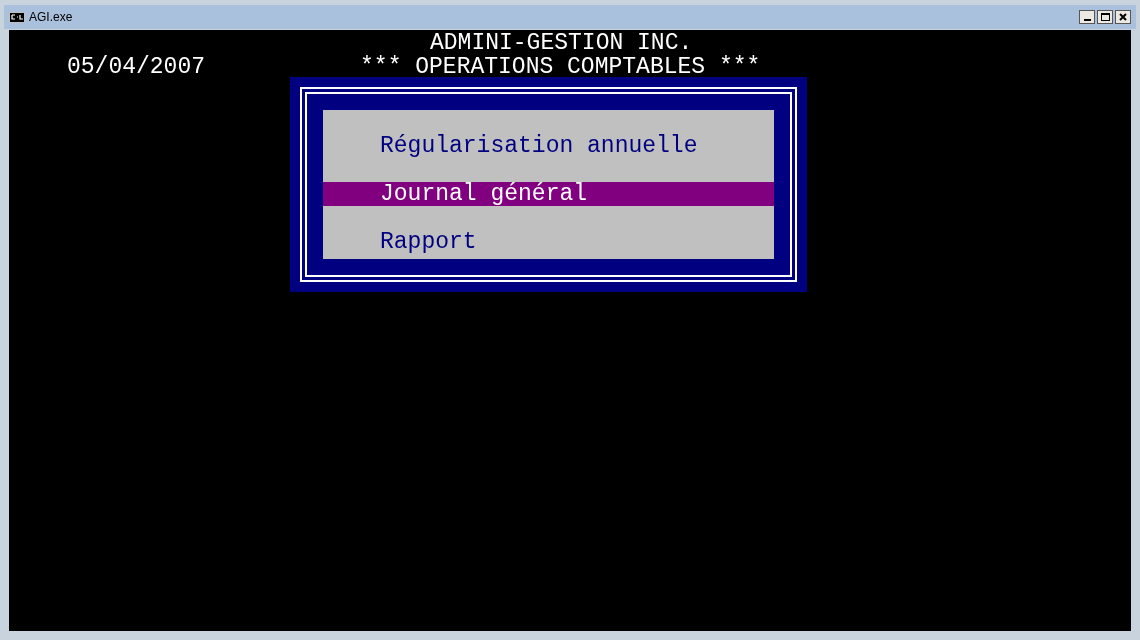  What do you see at coordinates (1105, 17) in the screenshot?
I see `maximize-button` at bounding box center [1105, 17].